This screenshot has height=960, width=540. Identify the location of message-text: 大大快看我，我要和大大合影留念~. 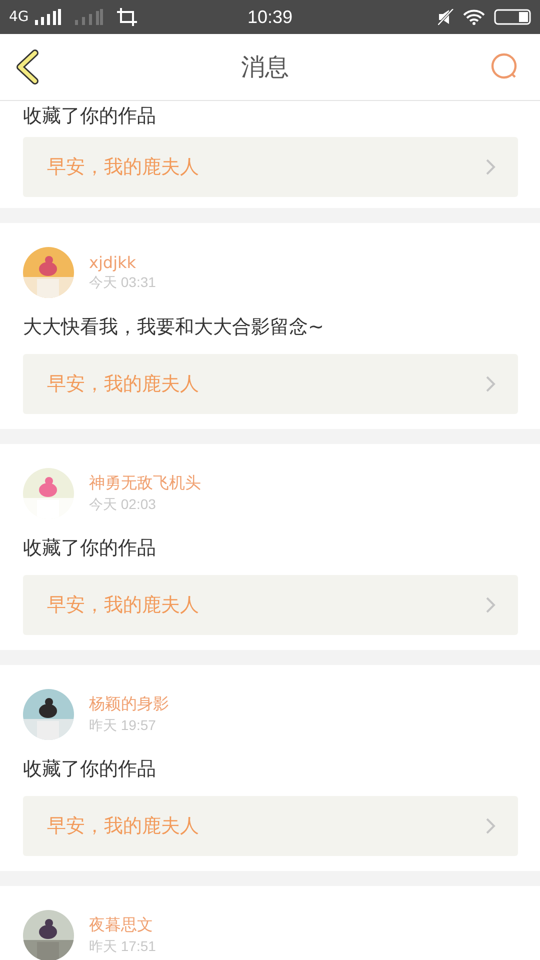
(174, 327).